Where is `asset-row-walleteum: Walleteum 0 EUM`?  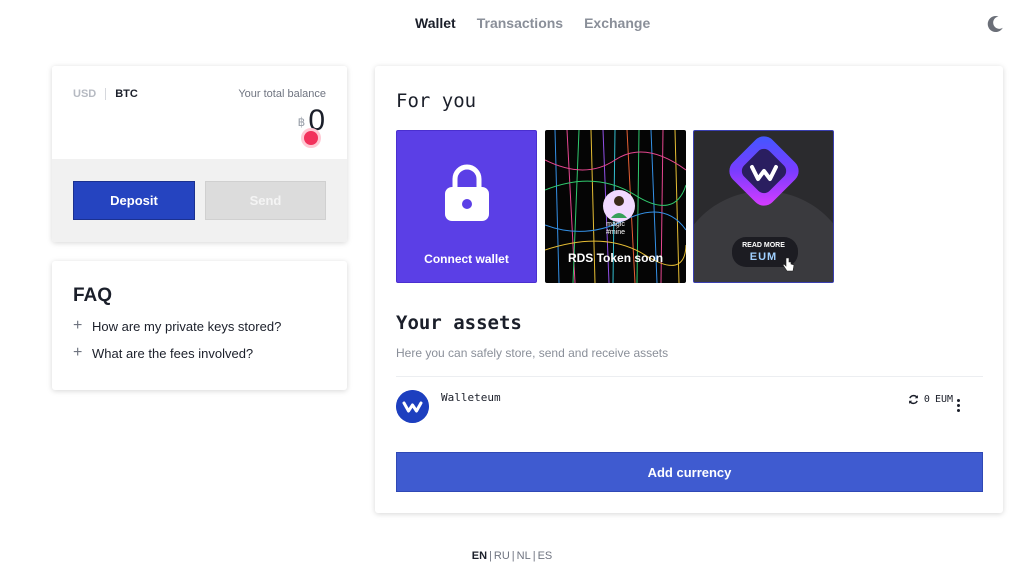
asset-row-walleteum: Walleteum 0 EUM is located at coordinates (689, 407).